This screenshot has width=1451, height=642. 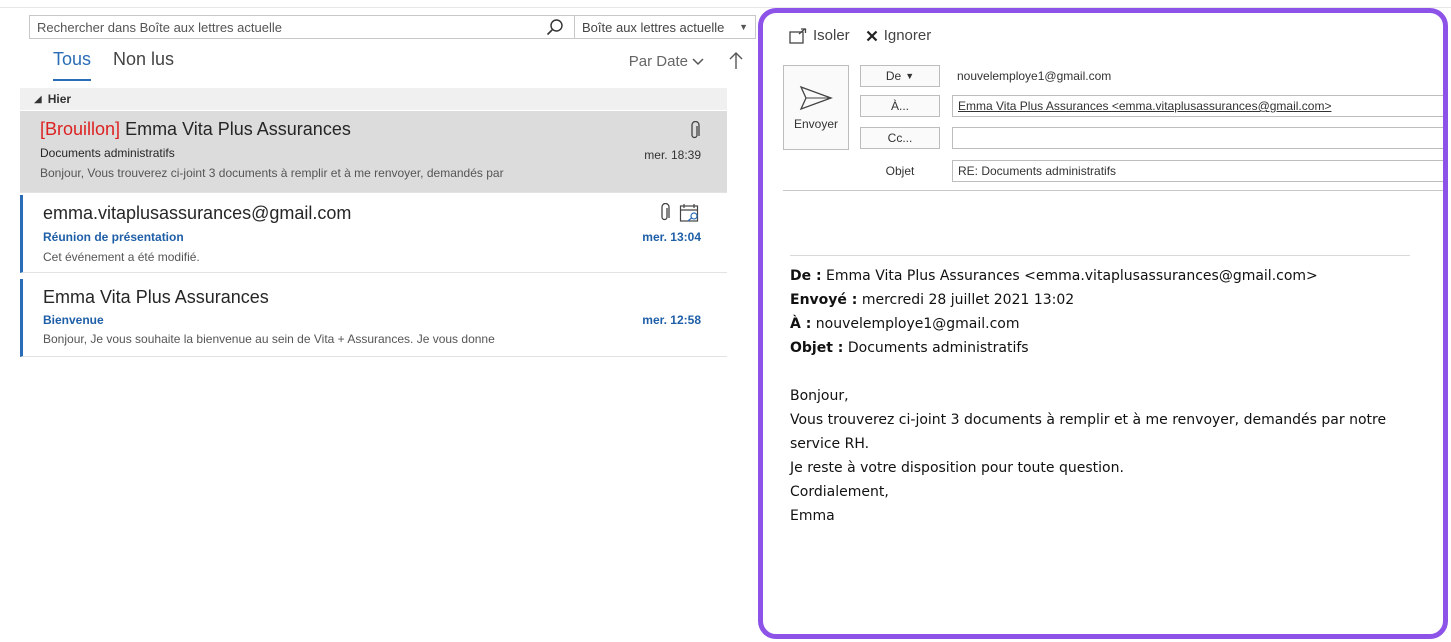 I want to click on arrow-up-icon, so click(x=736, y=60).